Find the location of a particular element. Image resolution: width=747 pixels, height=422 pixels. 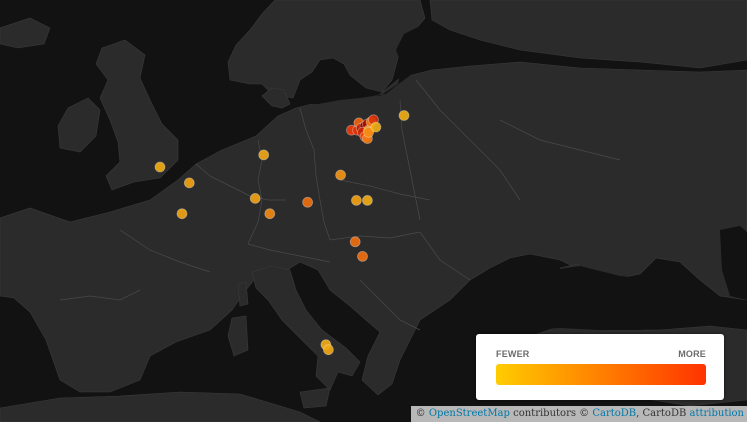

openstreetmap-link: OpenStreetMap is located at coordinates (469, 413).